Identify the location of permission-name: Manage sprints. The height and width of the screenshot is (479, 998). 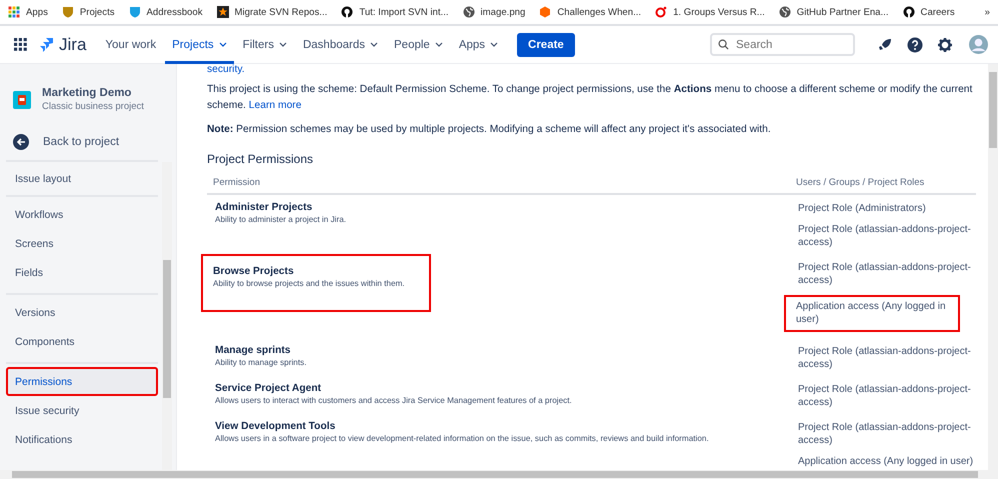
(253, 350).